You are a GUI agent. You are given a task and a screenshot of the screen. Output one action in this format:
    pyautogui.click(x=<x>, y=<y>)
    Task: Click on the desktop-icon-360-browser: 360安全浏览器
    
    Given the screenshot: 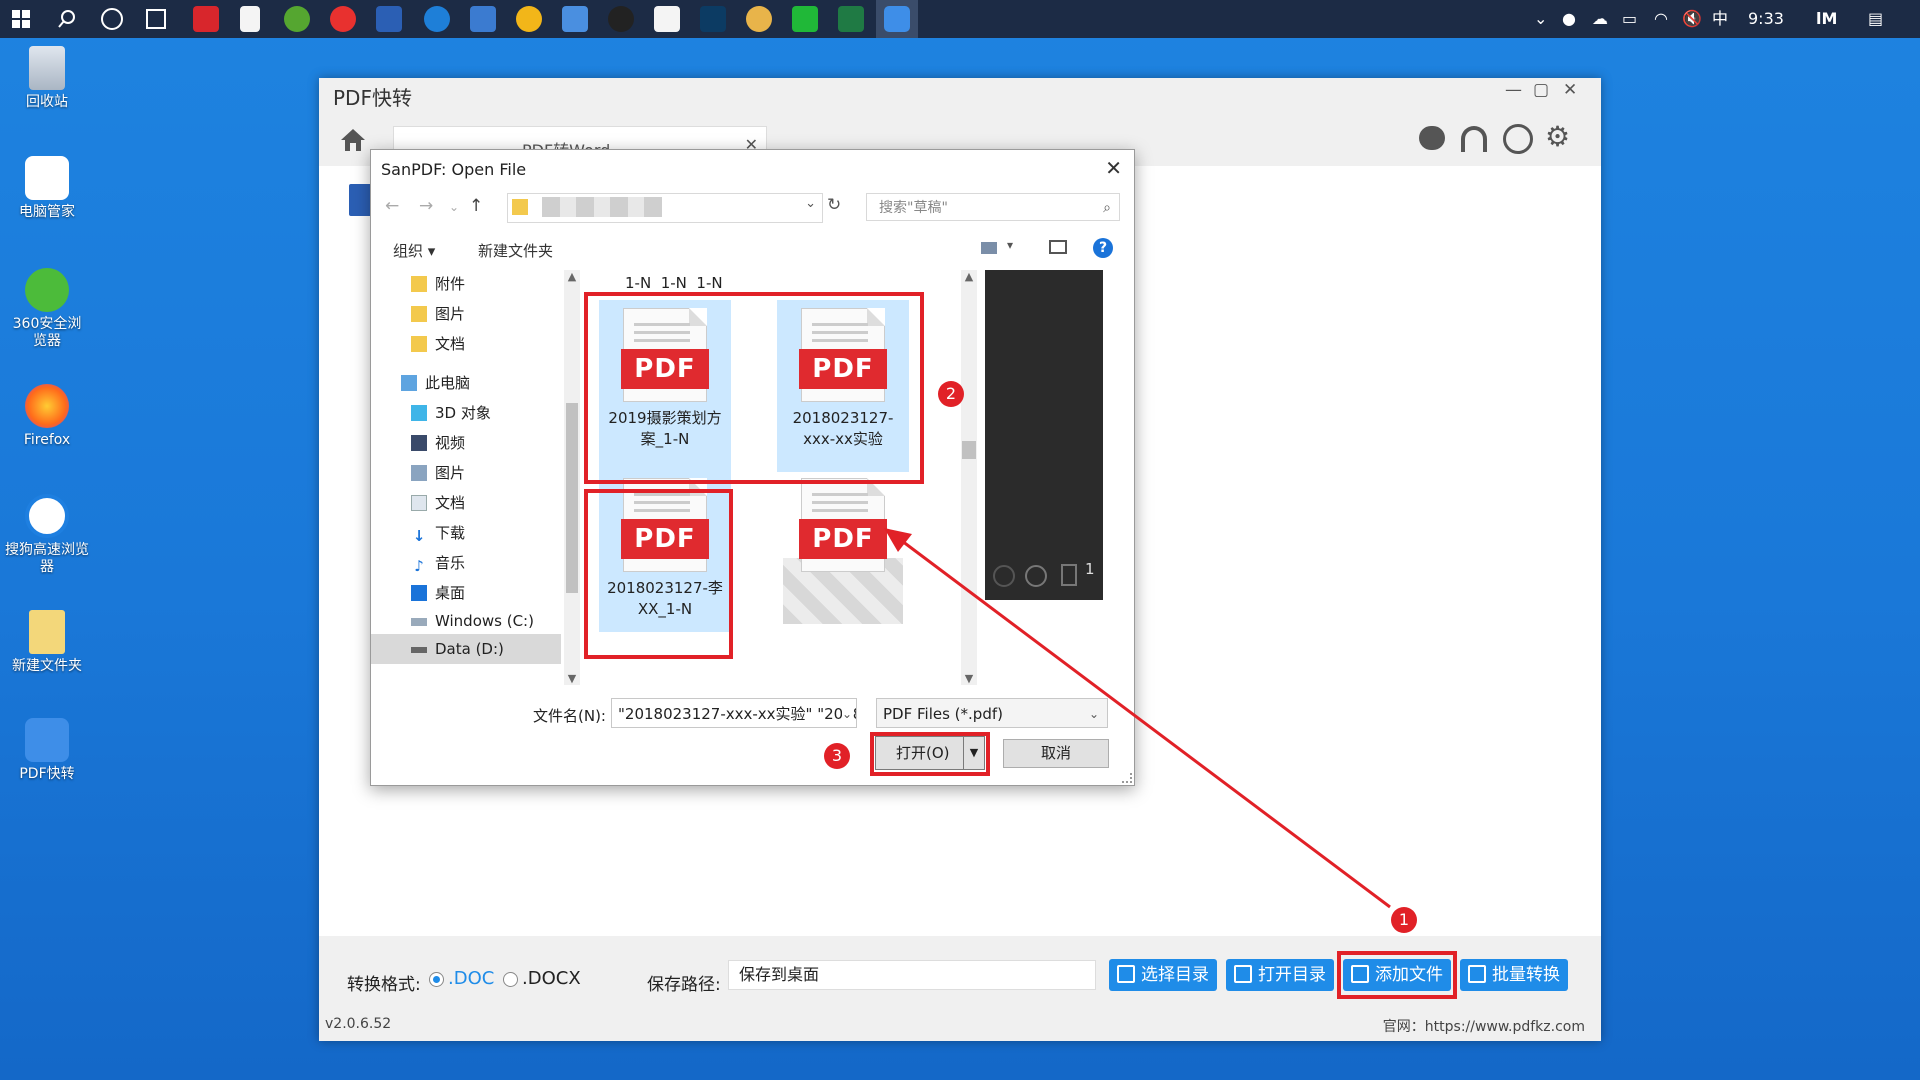 What is the action you would take?
    pyautogui.click(x=47, y=309)
    